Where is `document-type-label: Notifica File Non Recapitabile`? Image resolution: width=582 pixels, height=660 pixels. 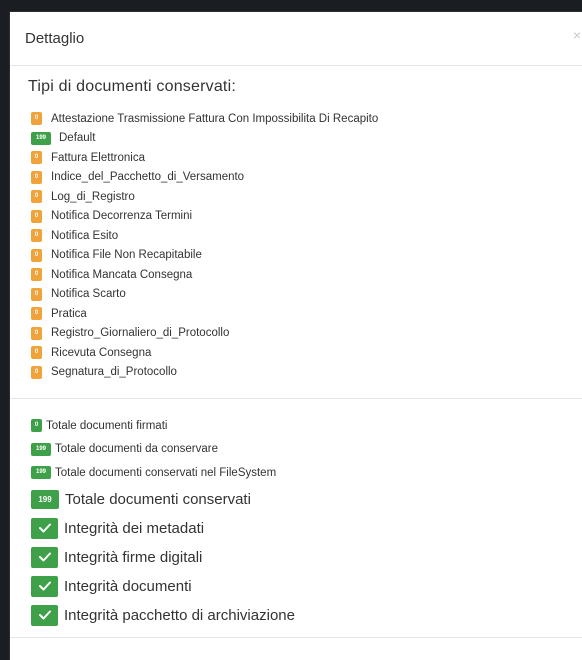
document-type-label: Notifica File Non Recapitabile is located at coordinates (126, 255).